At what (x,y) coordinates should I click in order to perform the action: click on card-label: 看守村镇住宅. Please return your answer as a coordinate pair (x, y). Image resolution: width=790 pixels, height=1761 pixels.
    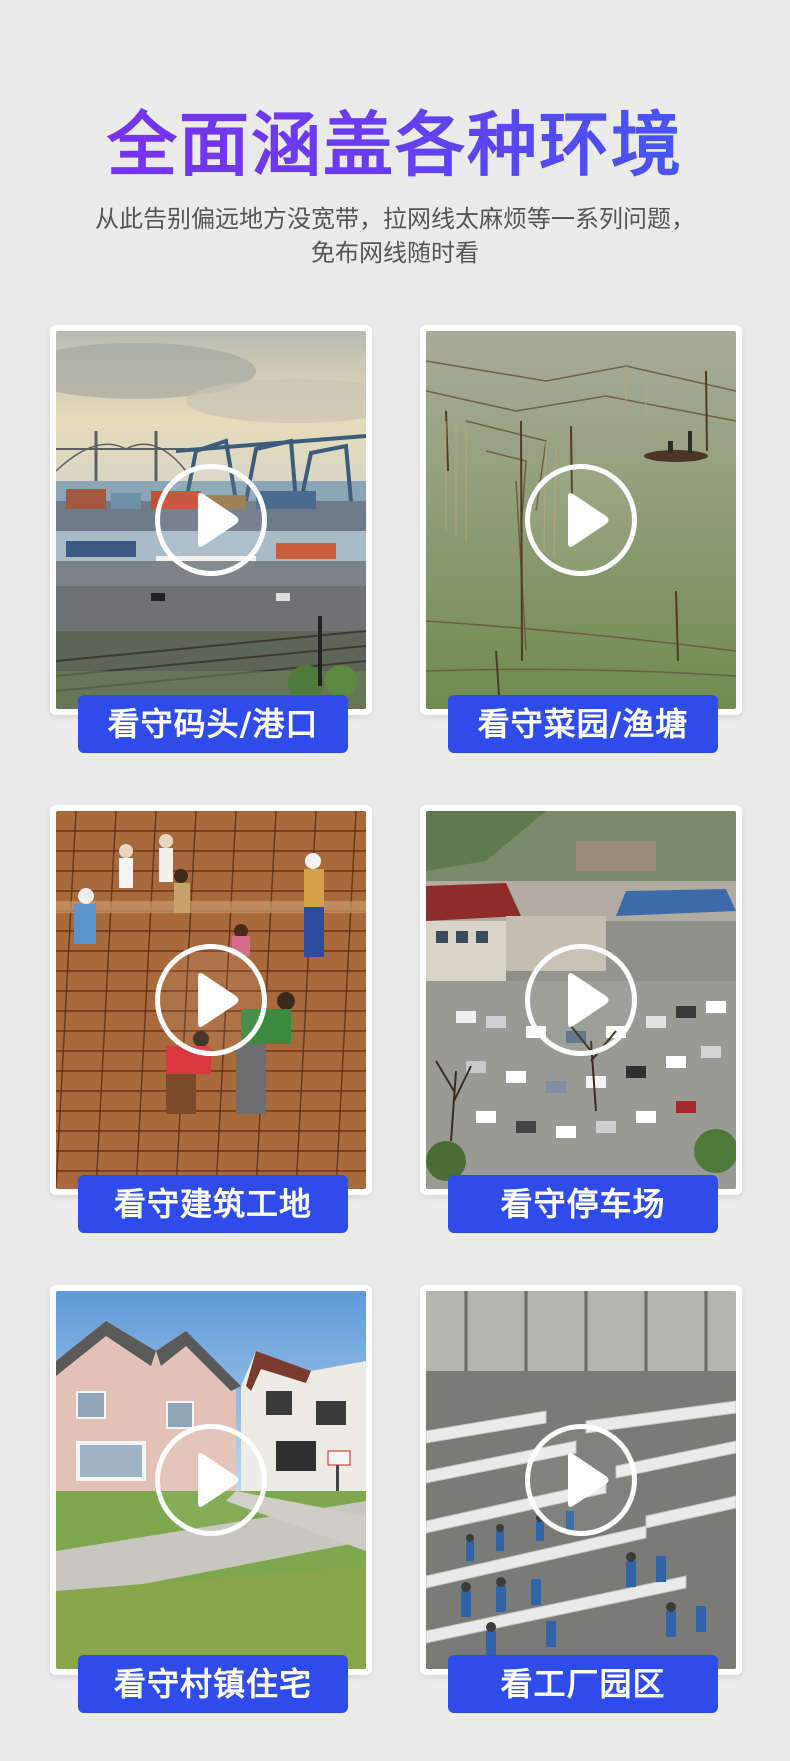
    Looking at the image, I should click on (213, 1684).